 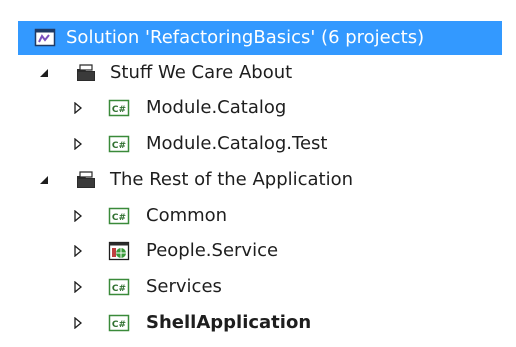 I want to click on folder-label: Stuff We Care About, so click(x=201, y=72).